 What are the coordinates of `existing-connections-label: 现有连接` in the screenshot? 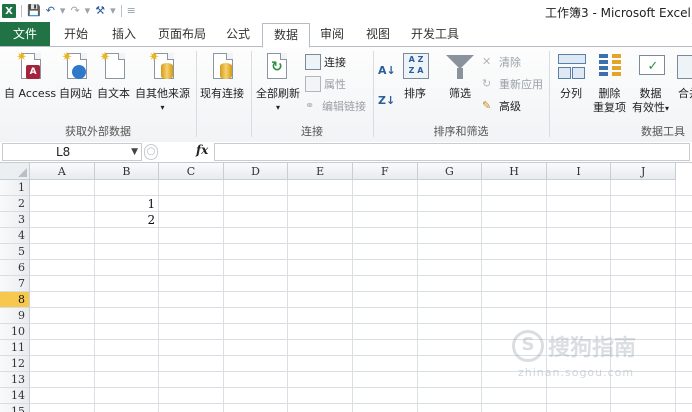 It's located at (222, 93).